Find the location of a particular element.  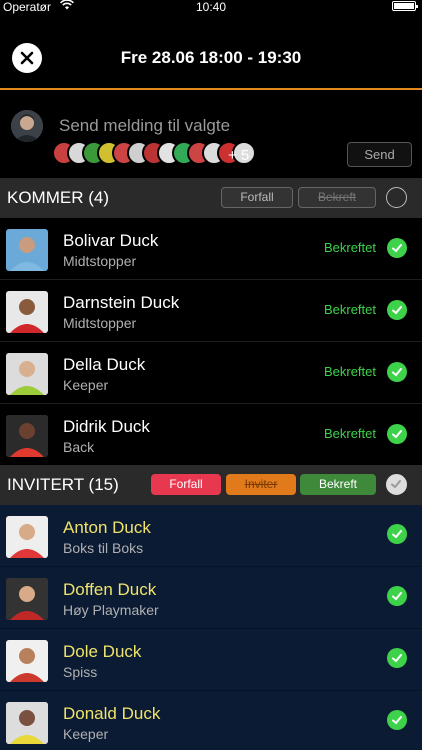

selected-recipients is located at coordinates (154, 154).